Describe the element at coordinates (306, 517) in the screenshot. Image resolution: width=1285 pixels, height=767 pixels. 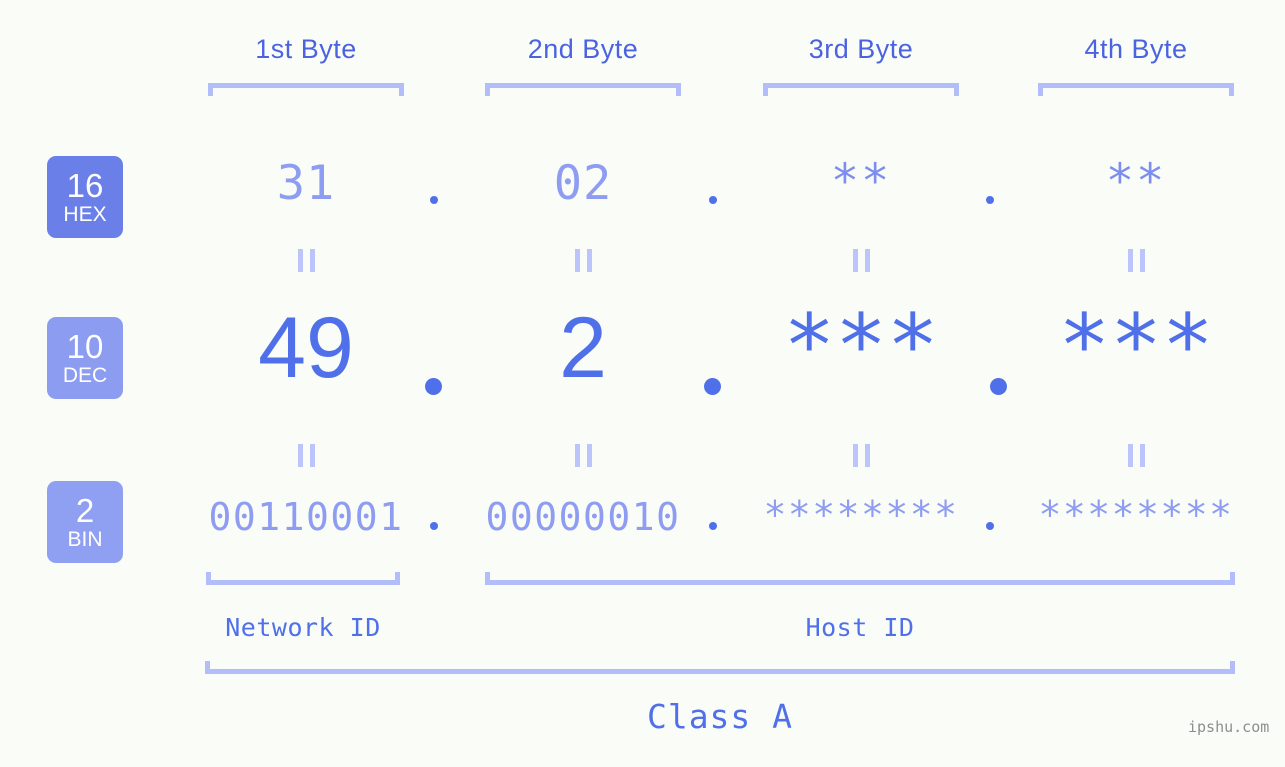
I see `bin-byte-1: 00110001` at that location.